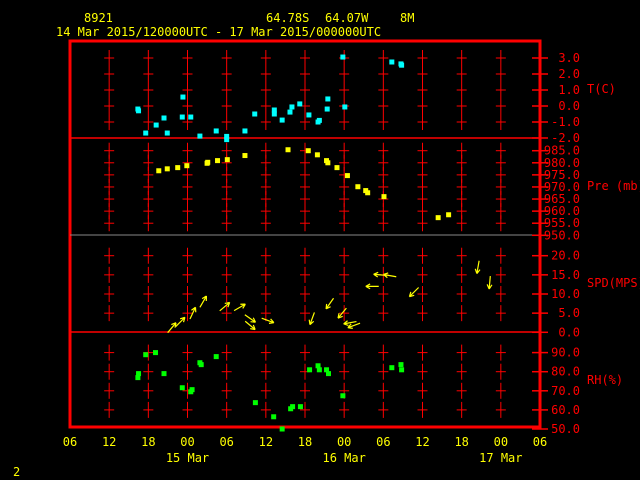 This screenshot has height=480, width=640. What do you see at coordinates (98, 18) in the screenshot?
I see `station-id: 8921` at bounding box center [98, 18].